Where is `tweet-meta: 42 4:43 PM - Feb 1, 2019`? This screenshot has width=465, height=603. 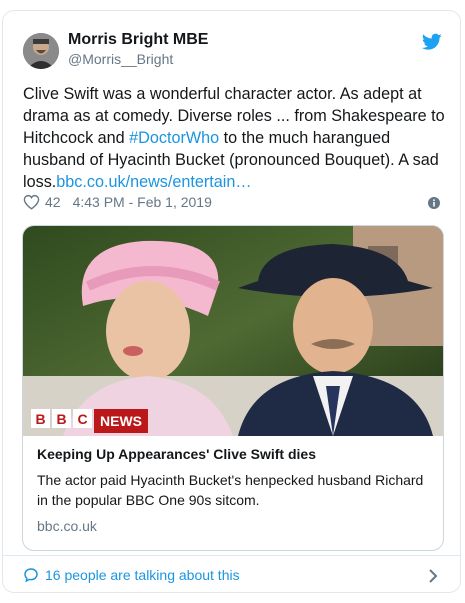 tweet-meta: 42 4:43 PM - Feb 1, 2019 is located at coordinates (117, 202).